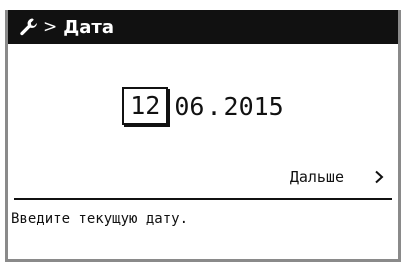 This screenshot has width=408, height=269. What do you see at coordinates (100, 219) in the screenshot?
I see `hint-text: Введите текущую дату.` at bounding box center [100, 219].